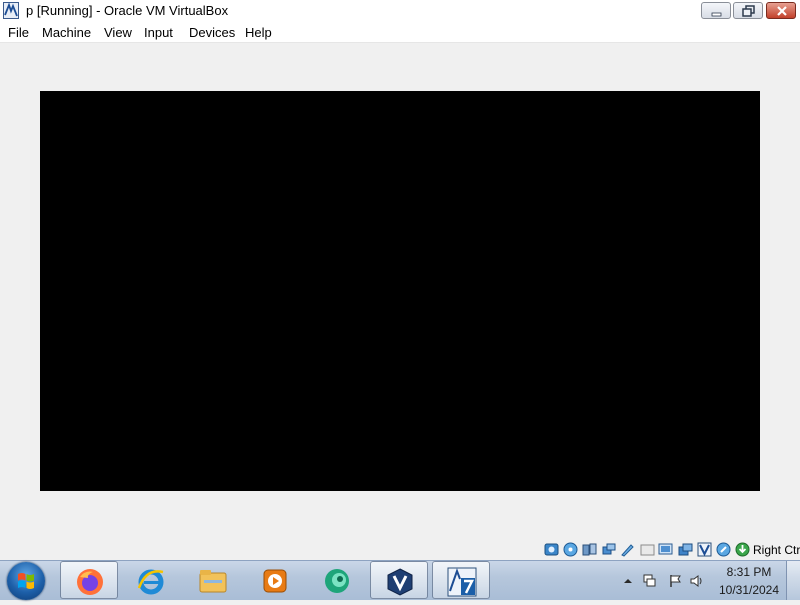 The height and width of the screenshot is (605, 800). What do you see at coordinates (723, 549) in the screenshot?
I see `mouse-integration-icon` at bounding box center [723, 549].